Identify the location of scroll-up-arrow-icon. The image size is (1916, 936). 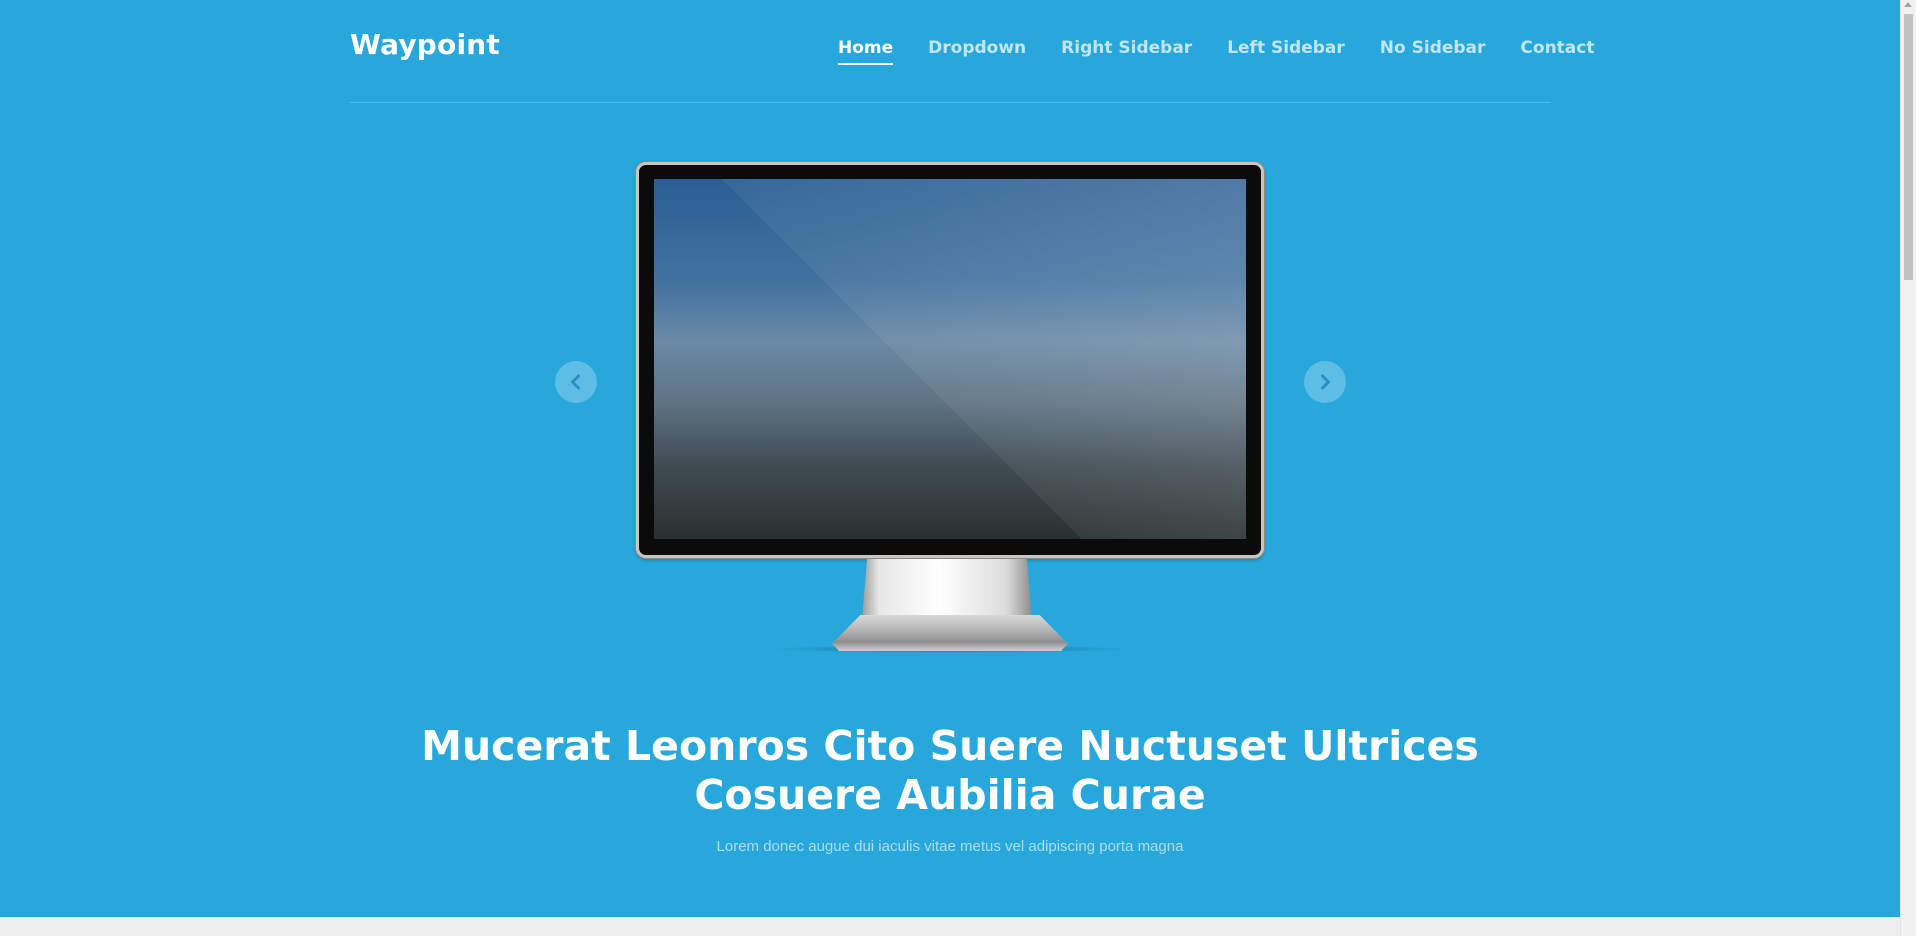
(1908, 4).